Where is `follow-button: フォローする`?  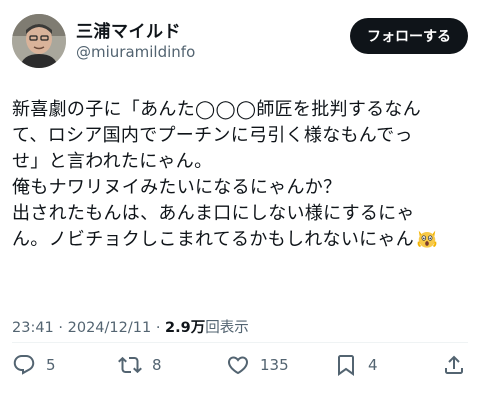
follow-button: フォローする is located at coordinates (409, 36).